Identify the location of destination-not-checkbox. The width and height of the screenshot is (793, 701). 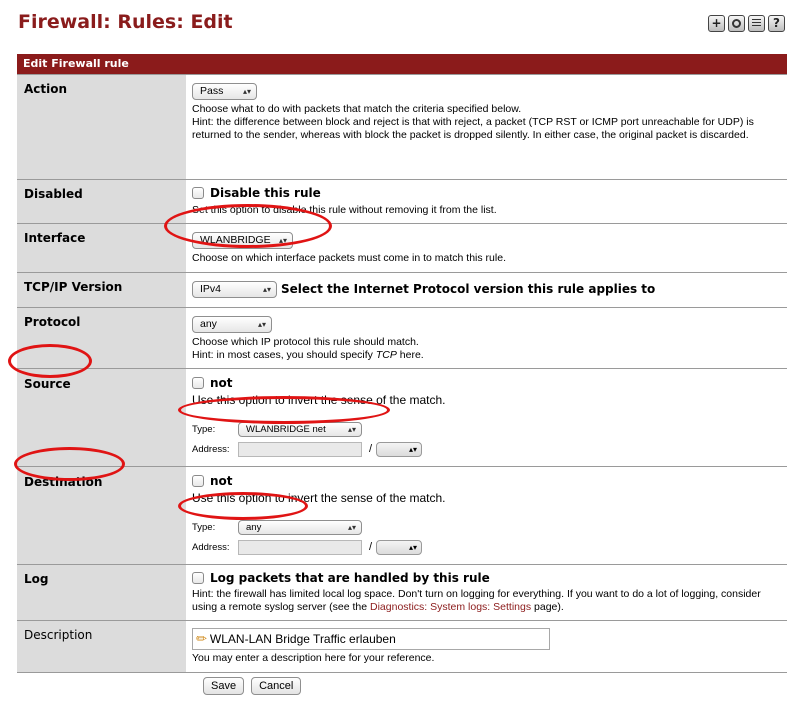
(198, 480).